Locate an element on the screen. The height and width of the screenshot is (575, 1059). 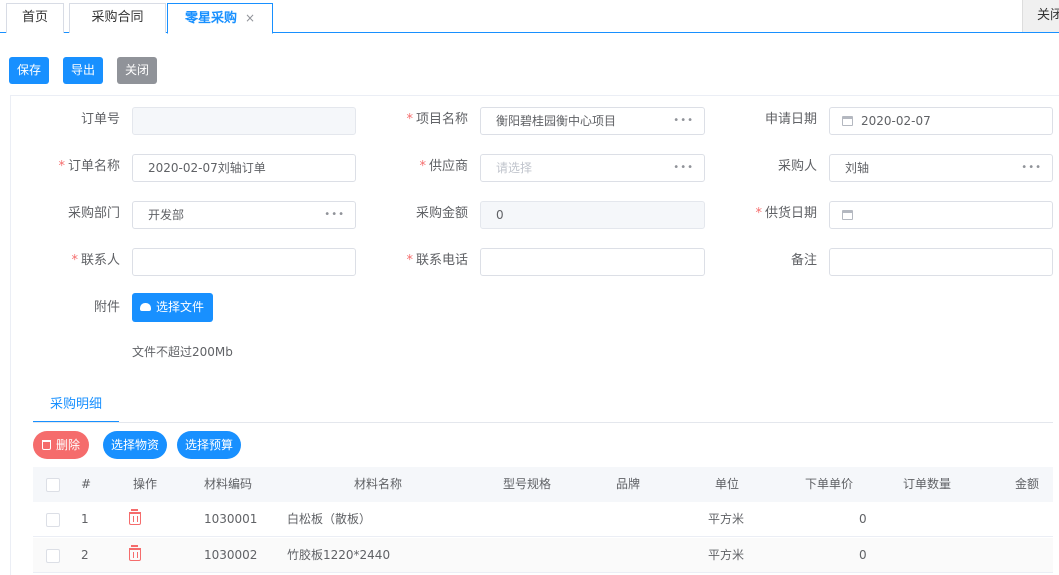
phone-label: * 联系电话 is located at coordinates (437, 260).